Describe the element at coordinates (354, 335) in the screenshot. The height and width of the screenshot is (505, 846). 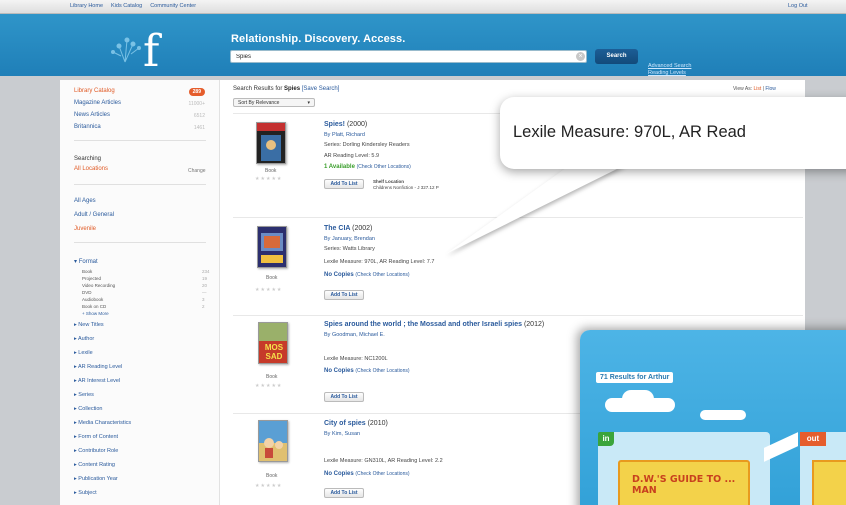
I see `result-author: By Goodman, Michael E.` at that location.